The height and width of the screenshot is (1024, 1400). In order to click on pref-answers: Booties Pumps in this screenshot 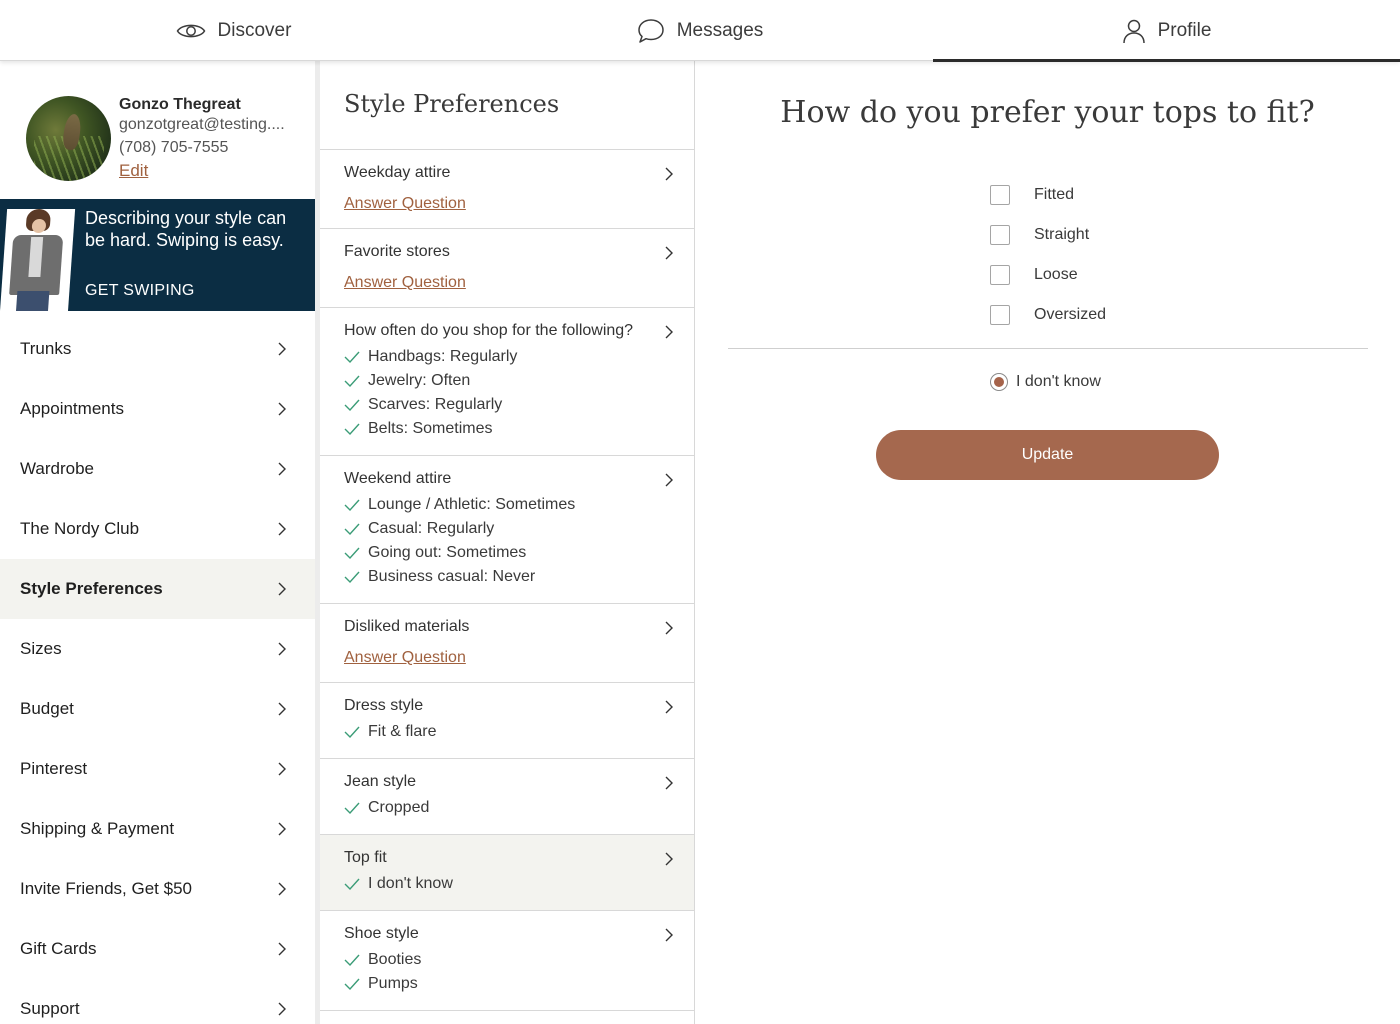, I will do `click(511, 972)`.